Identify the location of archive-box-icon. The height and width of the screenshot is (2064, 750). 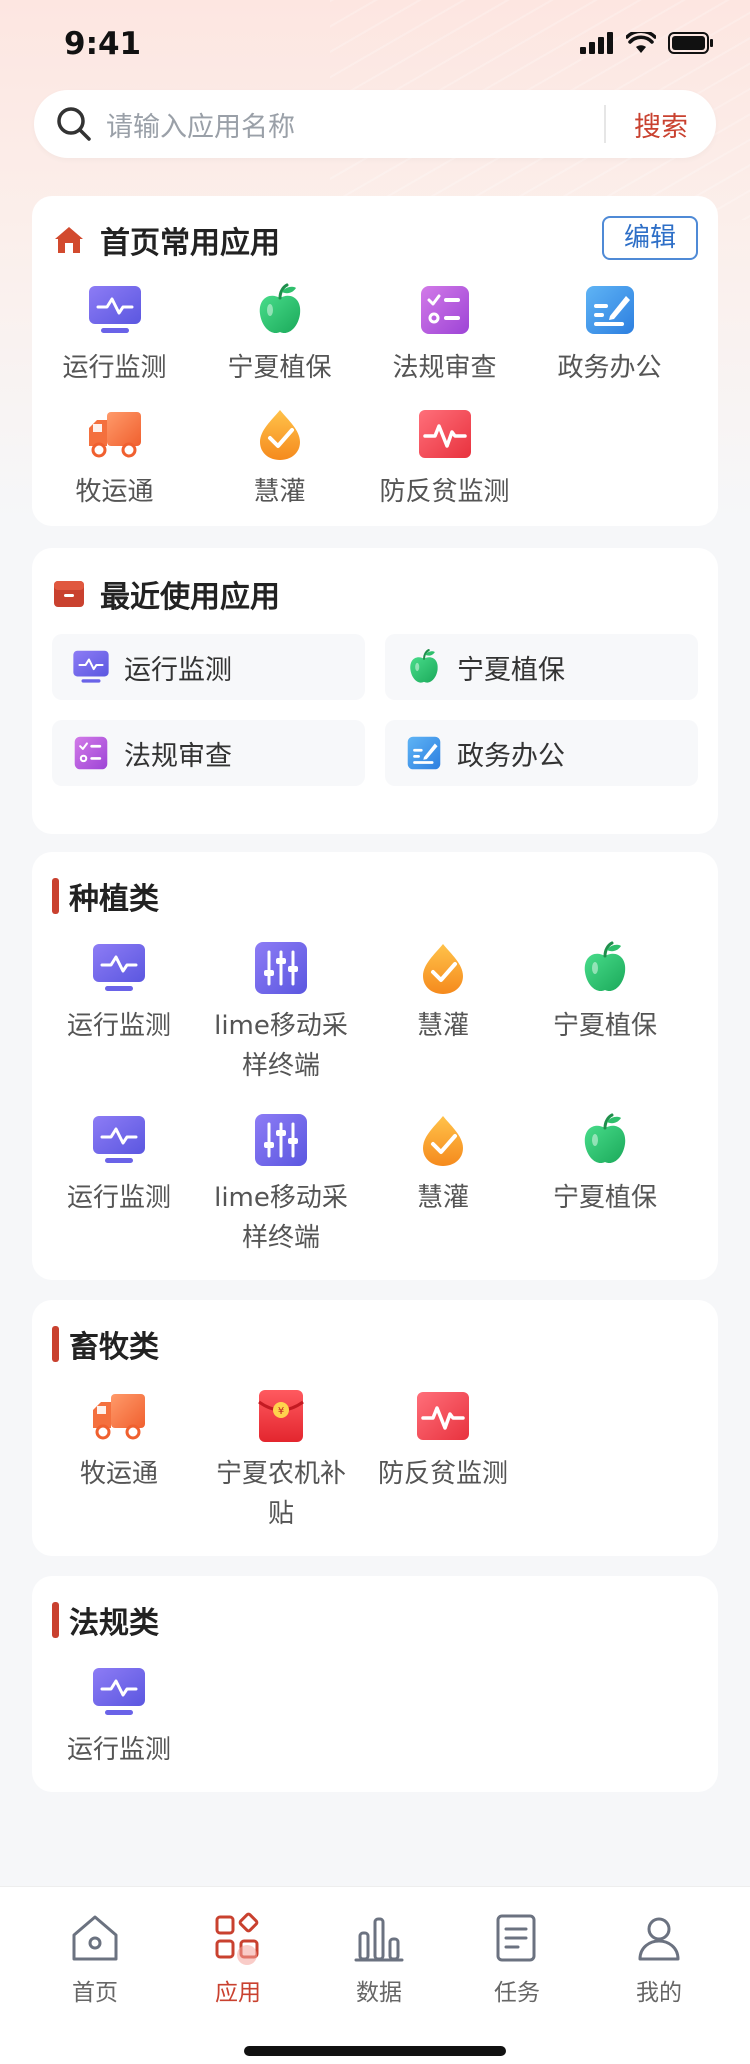
(69, 594).